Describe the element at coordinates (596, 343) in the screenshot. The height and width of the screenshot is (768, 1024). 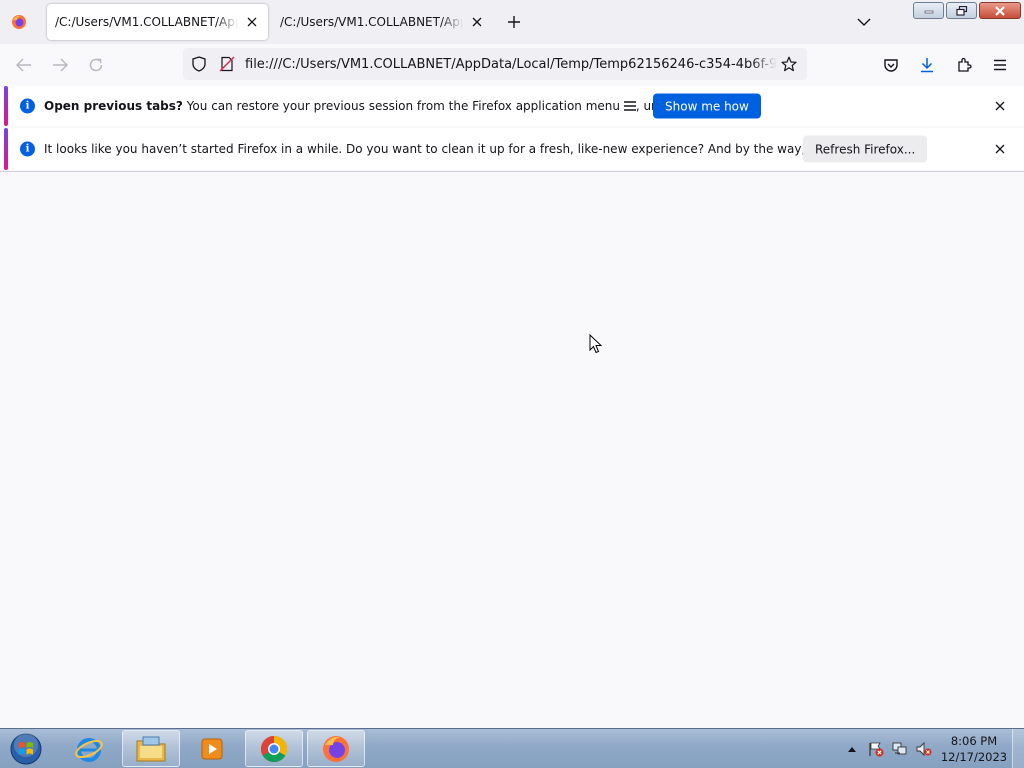
I see `mouse-cursor-icon` at that location.